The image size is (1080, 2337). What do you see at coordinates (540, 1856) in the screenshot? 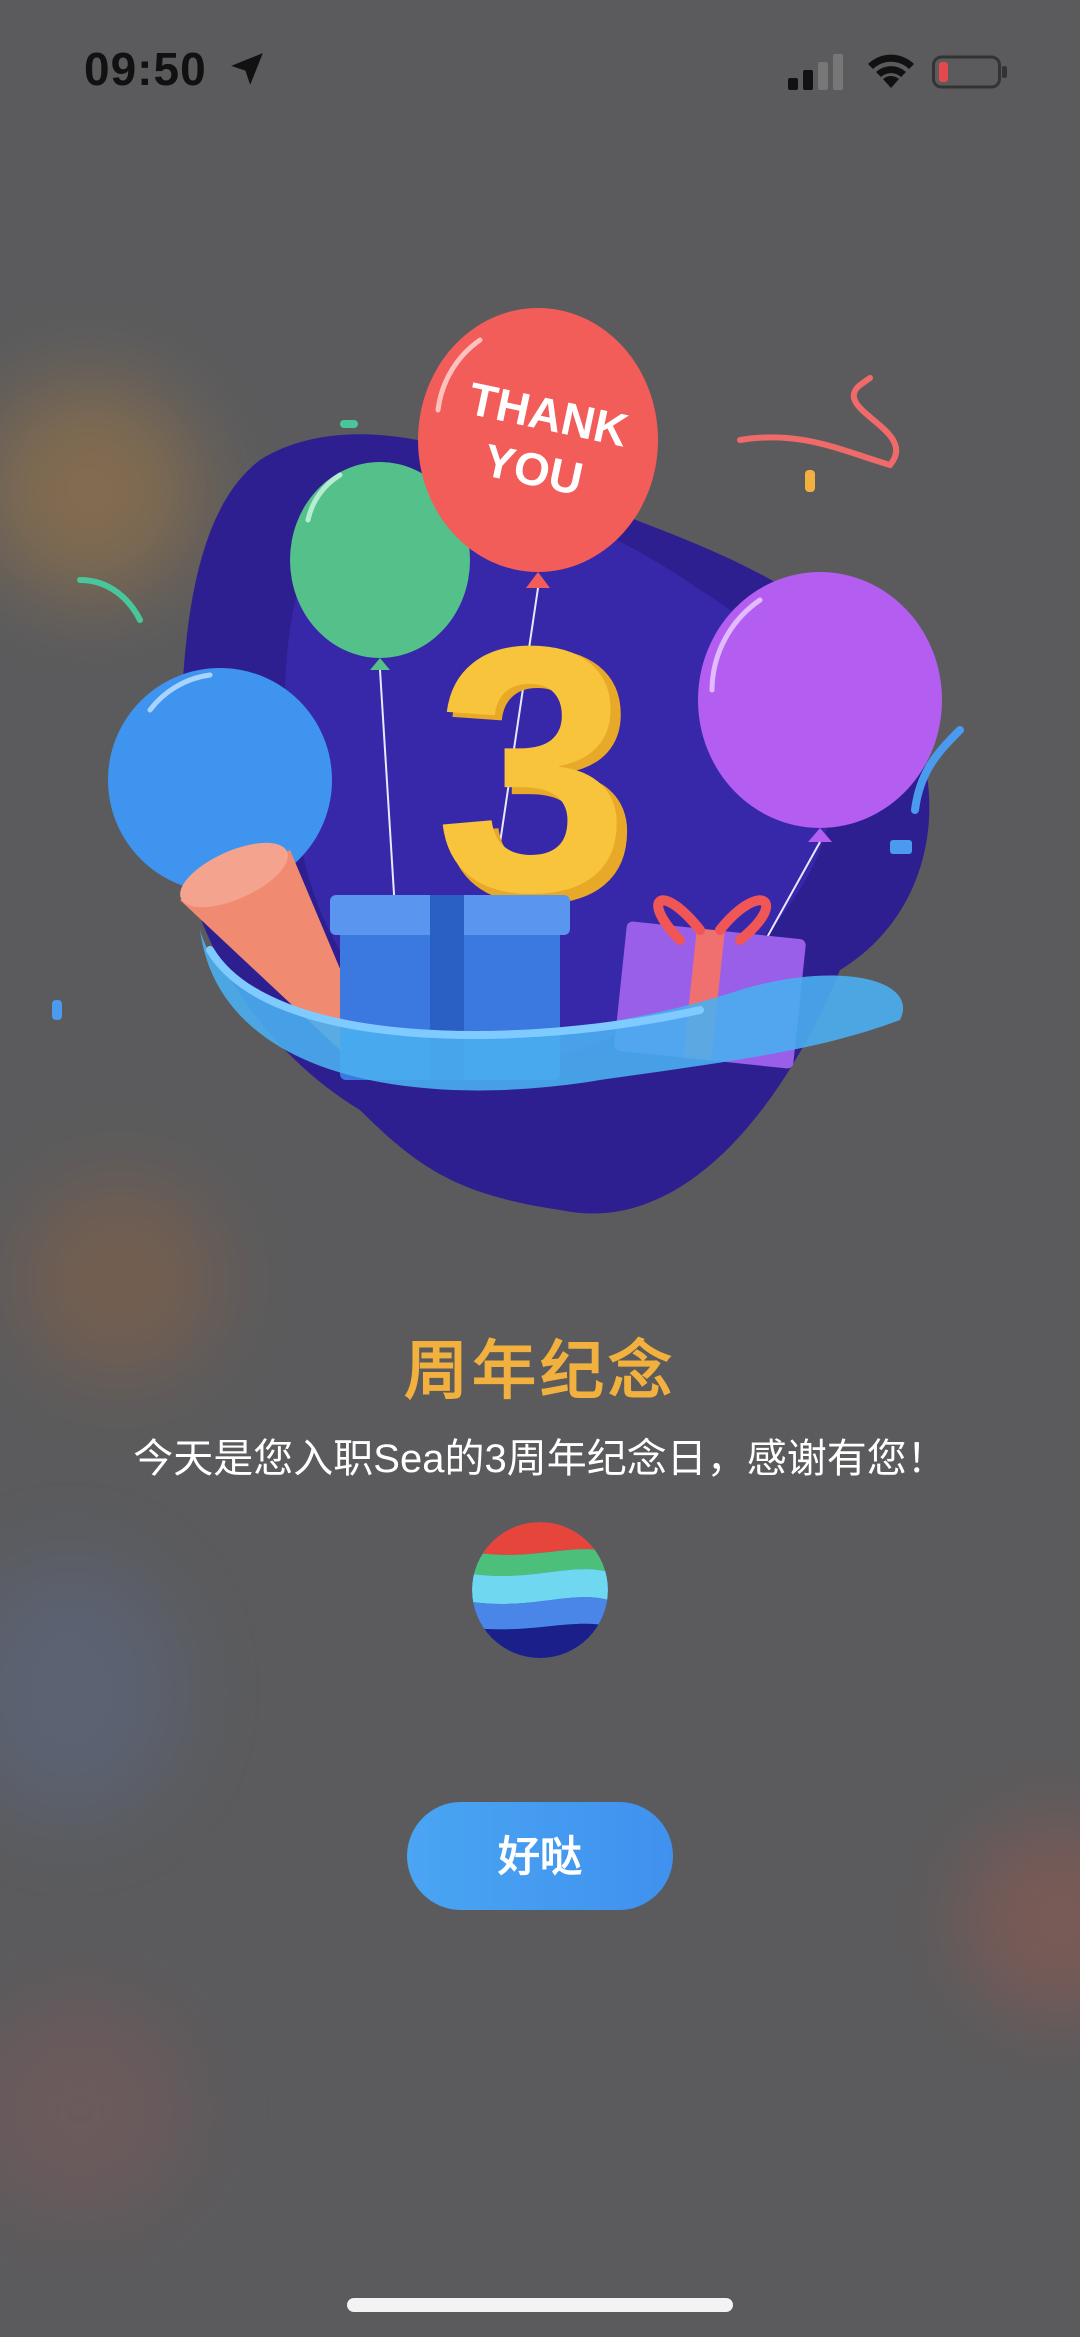
I see `ok-button: 好哒` at bounding box center [540, 1856].